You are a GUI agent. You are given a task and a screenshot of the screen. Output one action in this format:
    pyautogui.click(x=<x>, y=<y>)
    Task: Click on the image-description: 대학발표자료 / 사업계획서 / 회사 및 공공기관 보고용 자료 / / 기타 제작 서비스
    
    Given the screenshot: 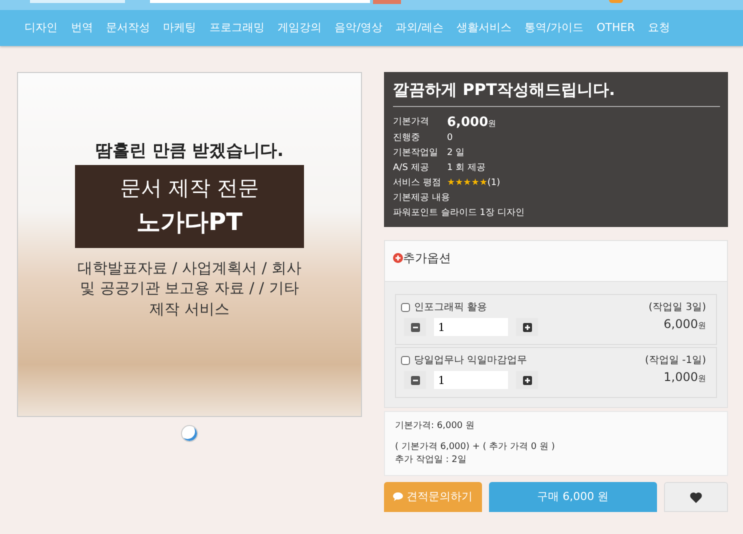 What is the action you would take?
    pyautogui.click(x=189, y=288)
    